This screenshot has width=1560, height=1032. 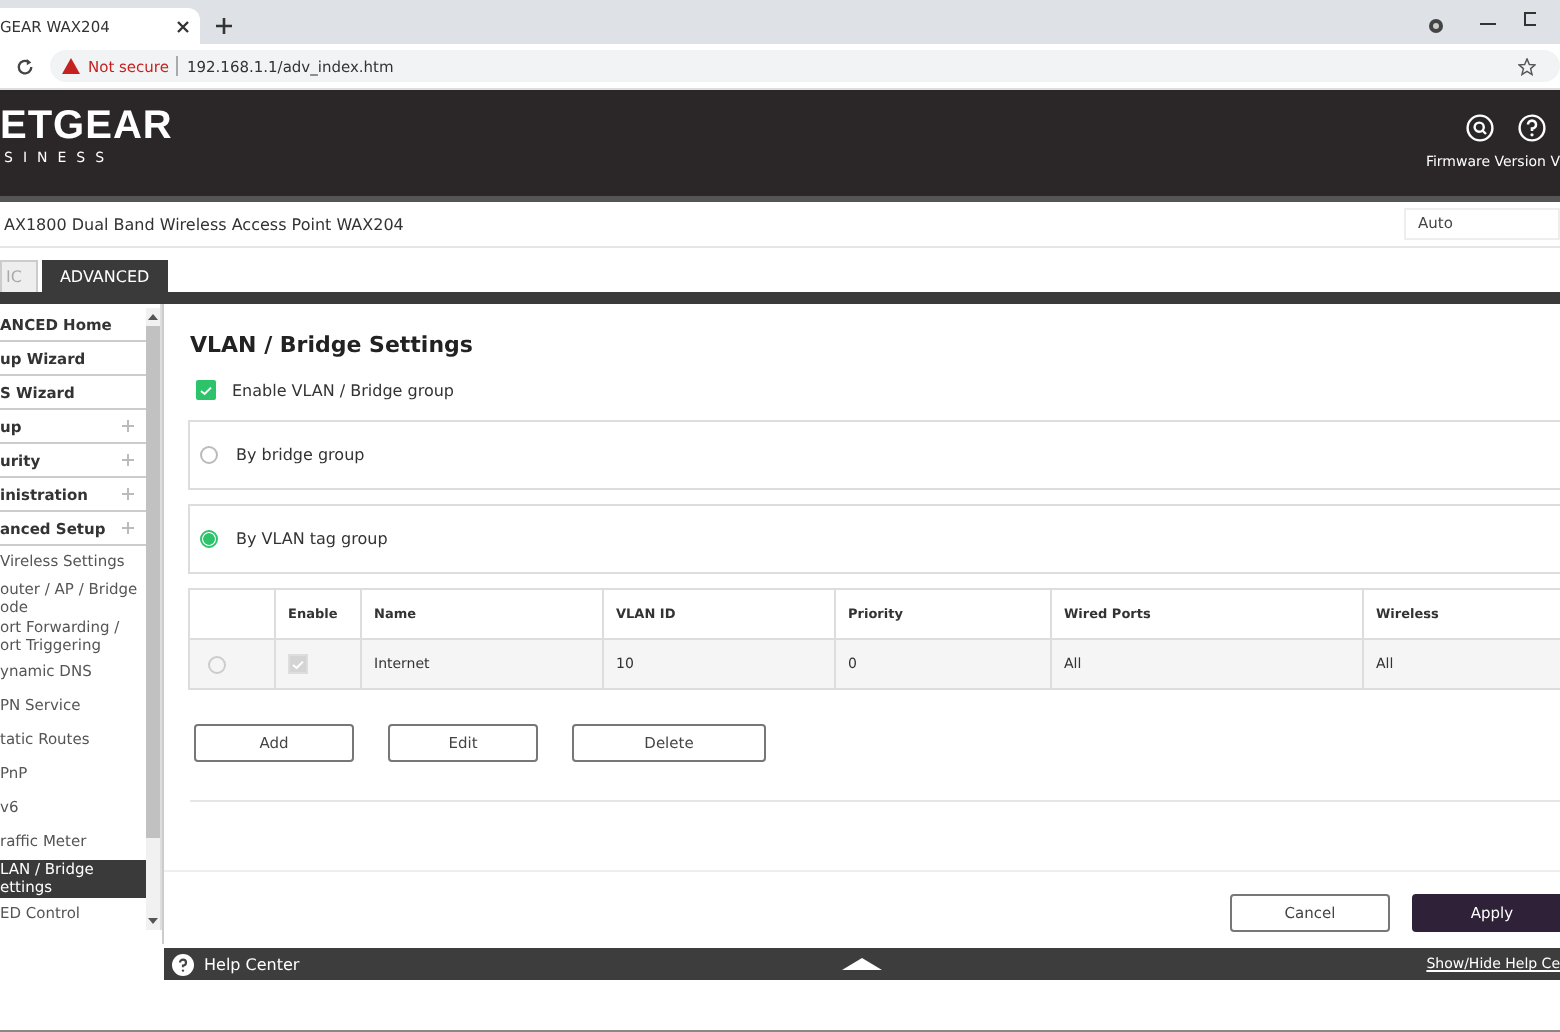 I want to click on warning-icon, so click(x=71, y=66).